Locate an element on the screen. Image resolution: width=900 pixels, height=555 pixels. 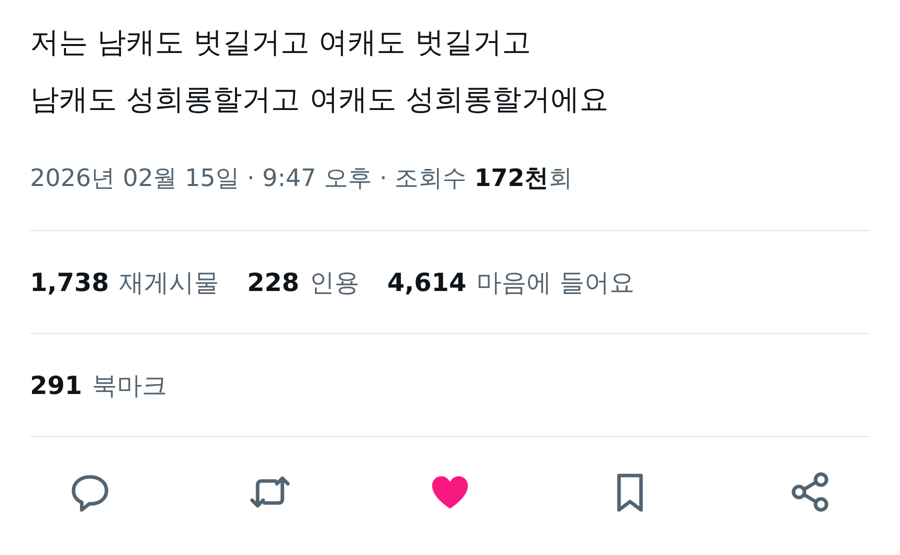
bookmark-count: 291 is located at coordinates (56, 385).